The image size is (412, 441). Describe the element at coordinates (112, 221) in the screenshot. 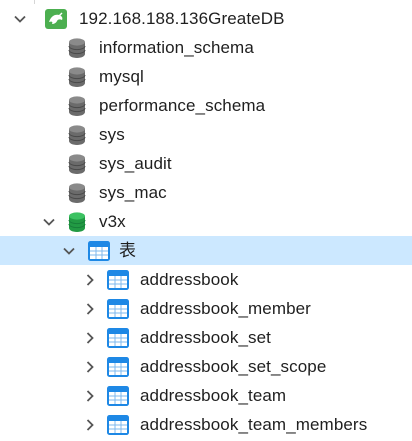

I see `database-label: v3x` at that location.